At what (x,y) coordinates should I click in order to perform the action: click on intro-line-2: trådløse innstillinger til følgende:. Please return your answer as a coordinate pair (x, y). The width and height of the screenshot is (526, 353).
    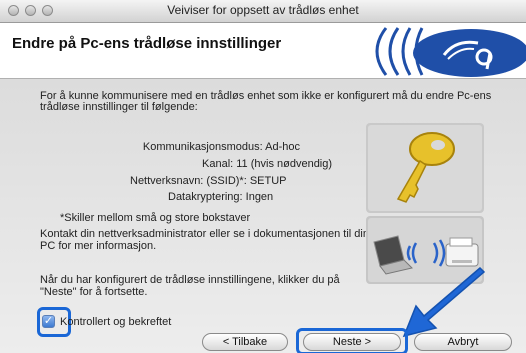
    Looking at the image, I should click on (119, 107).